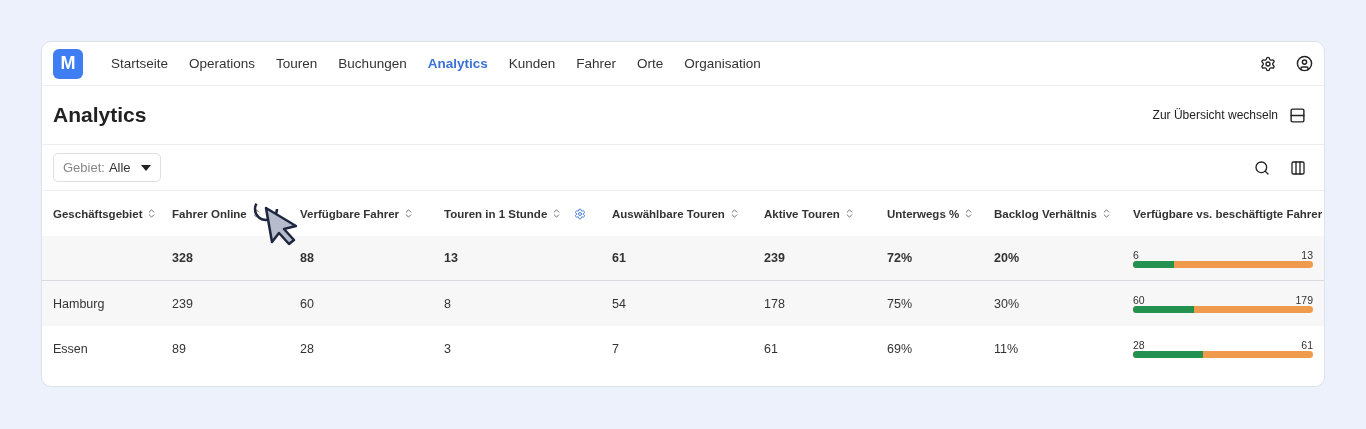 The image size is (1366, 429). Describe the element at coordinates (451, 258) in the screenshot. I see `table-cell-text: 13` at that location.